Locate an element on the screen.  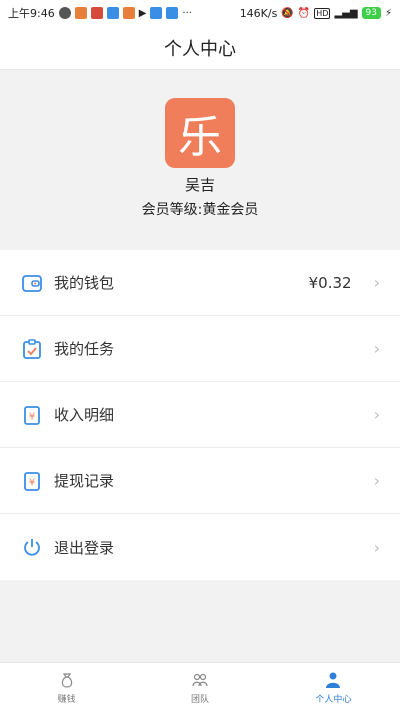
withdraw-yuan-icon: ¥ is located at coordinates (32, 481).